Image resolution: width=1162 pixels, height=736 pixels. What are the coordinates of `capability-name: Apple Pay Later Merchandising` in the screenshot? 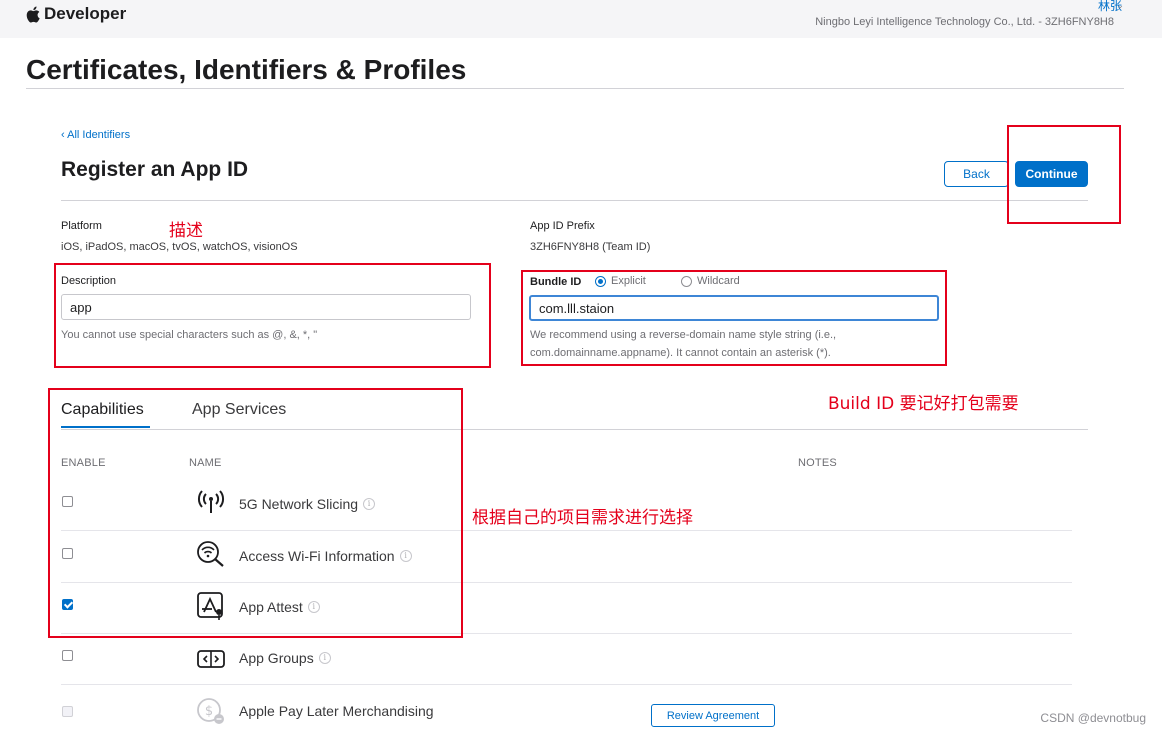 It's located at (336, 711).